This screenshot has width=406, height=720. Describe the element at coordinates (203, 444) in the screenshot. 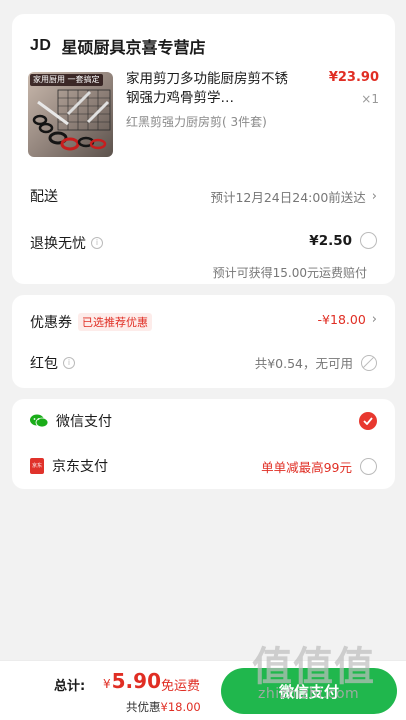

I see `payment-card: 微信支付 京东 京东支付 单单减最高99元` at that location.